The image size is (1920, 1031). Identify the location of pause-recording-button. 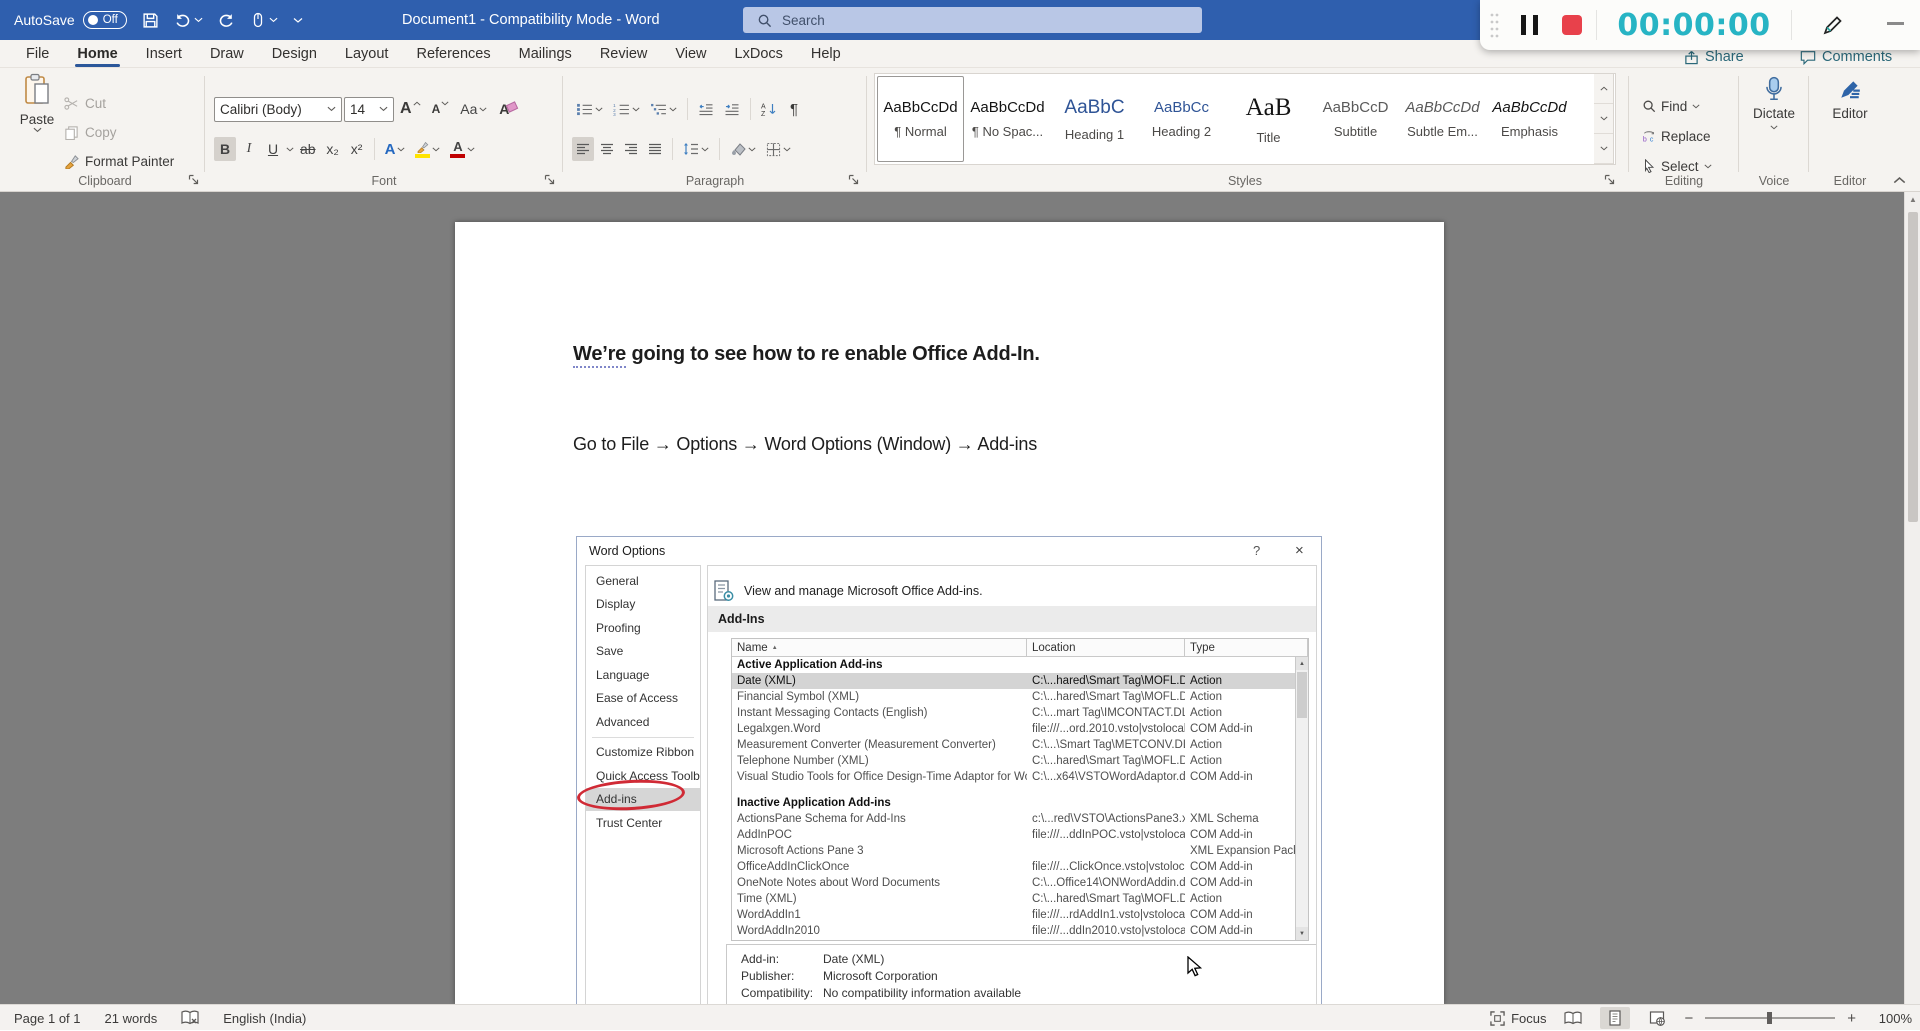
(1529, 25).